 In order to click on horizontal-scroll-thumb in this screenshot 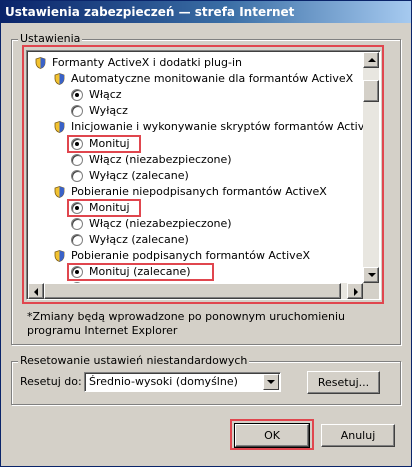, I will do `click(192, 291)`.